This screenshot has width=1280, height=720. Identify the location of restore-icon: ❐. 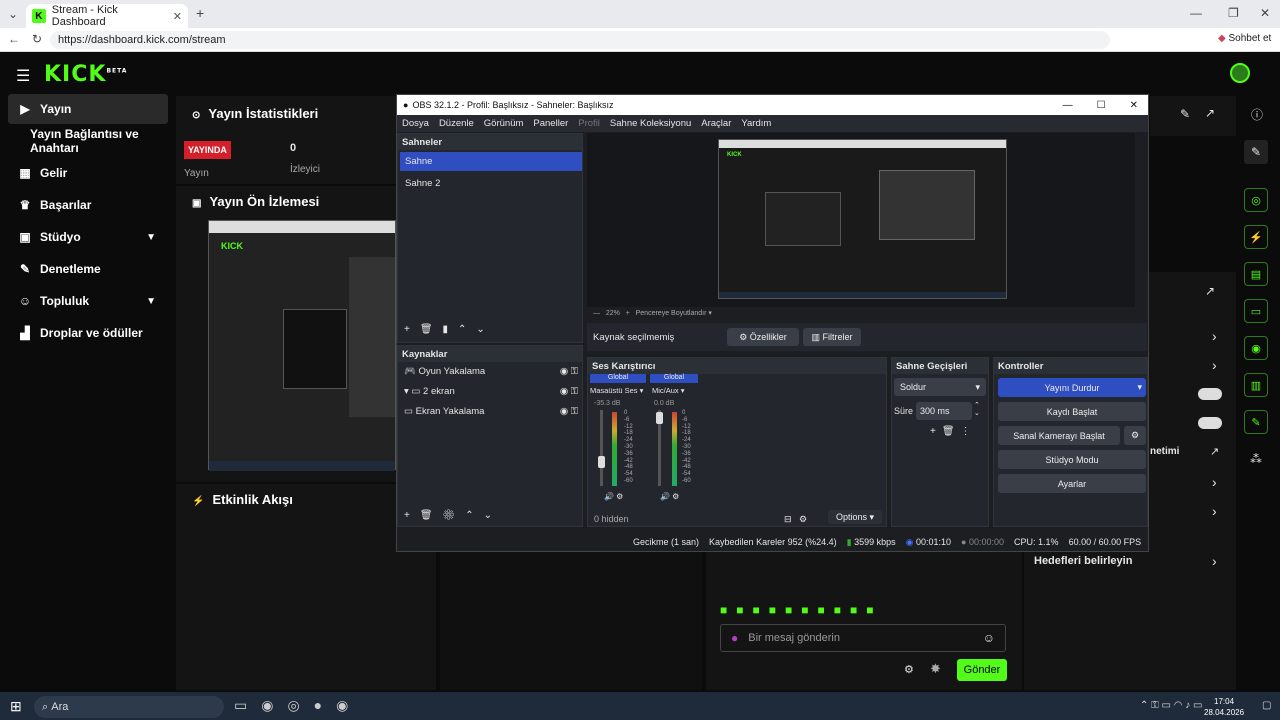
(1233, 13).